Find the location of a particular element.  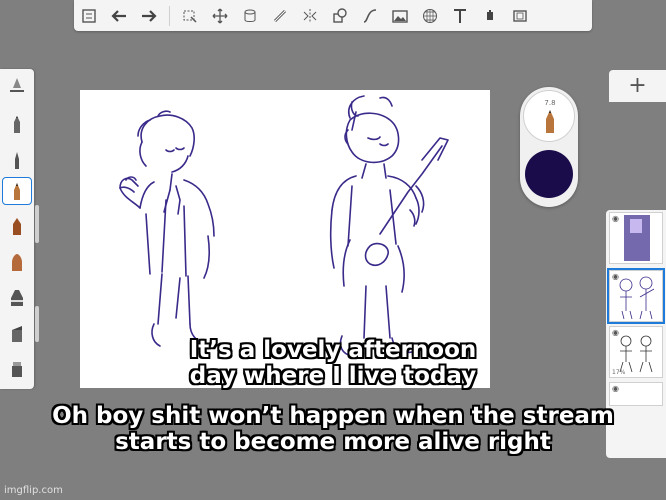

pen-icon is located at coordinates (17, 160).